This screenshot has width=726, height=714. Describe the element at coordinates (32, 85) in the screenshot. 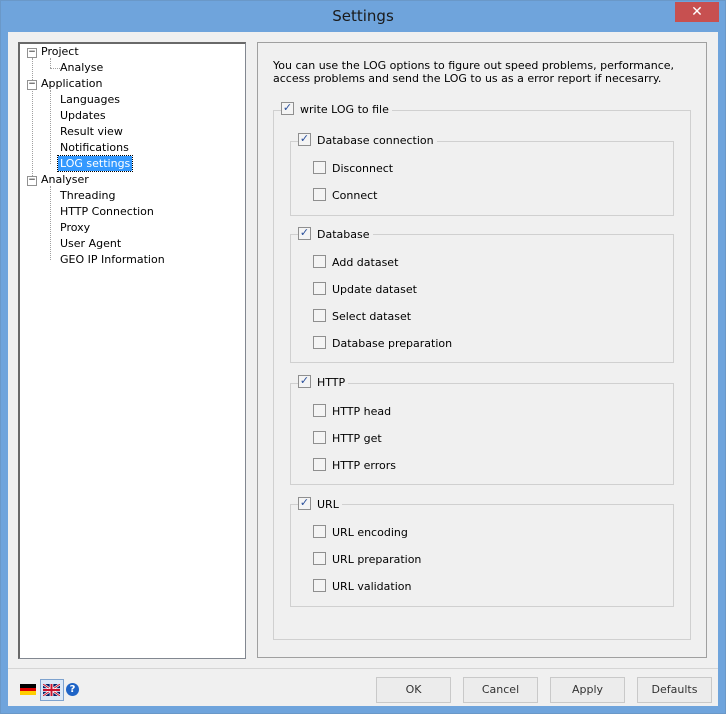

I see `collapse-application-icon: −` at that location.